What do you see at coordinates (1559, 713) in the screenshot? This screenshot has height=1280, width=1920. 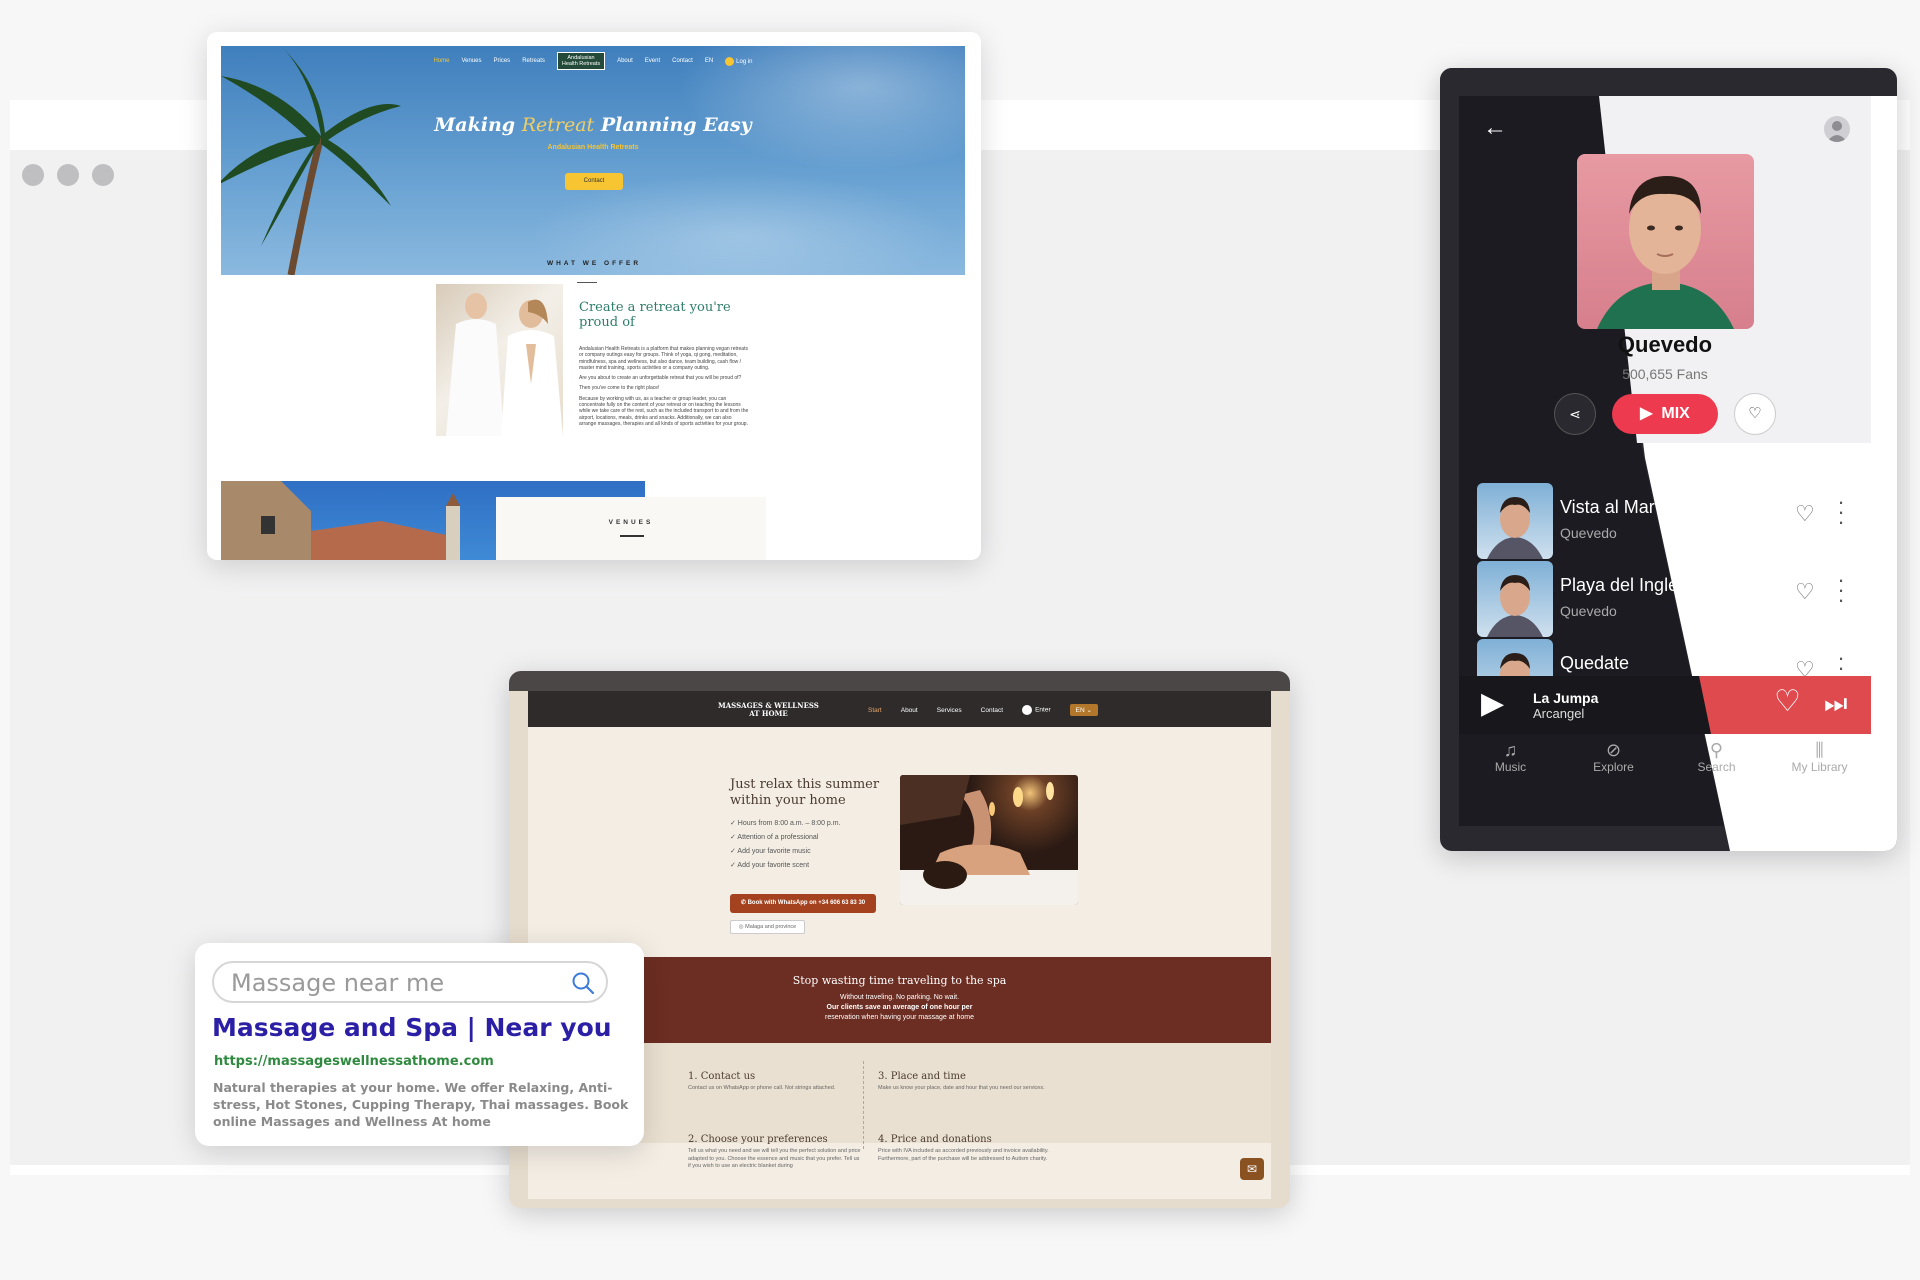 I see `now-playing-artist: Arcangel` at bounding box center [1559, 713].